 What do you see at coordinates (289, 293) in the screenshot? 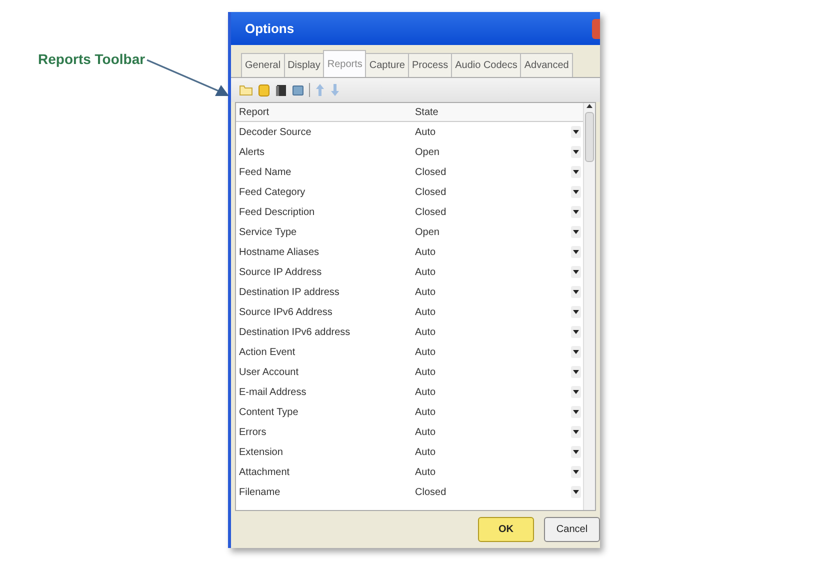
I see `table-cell-text: Destination IP address` at bounding box center [289, 293].